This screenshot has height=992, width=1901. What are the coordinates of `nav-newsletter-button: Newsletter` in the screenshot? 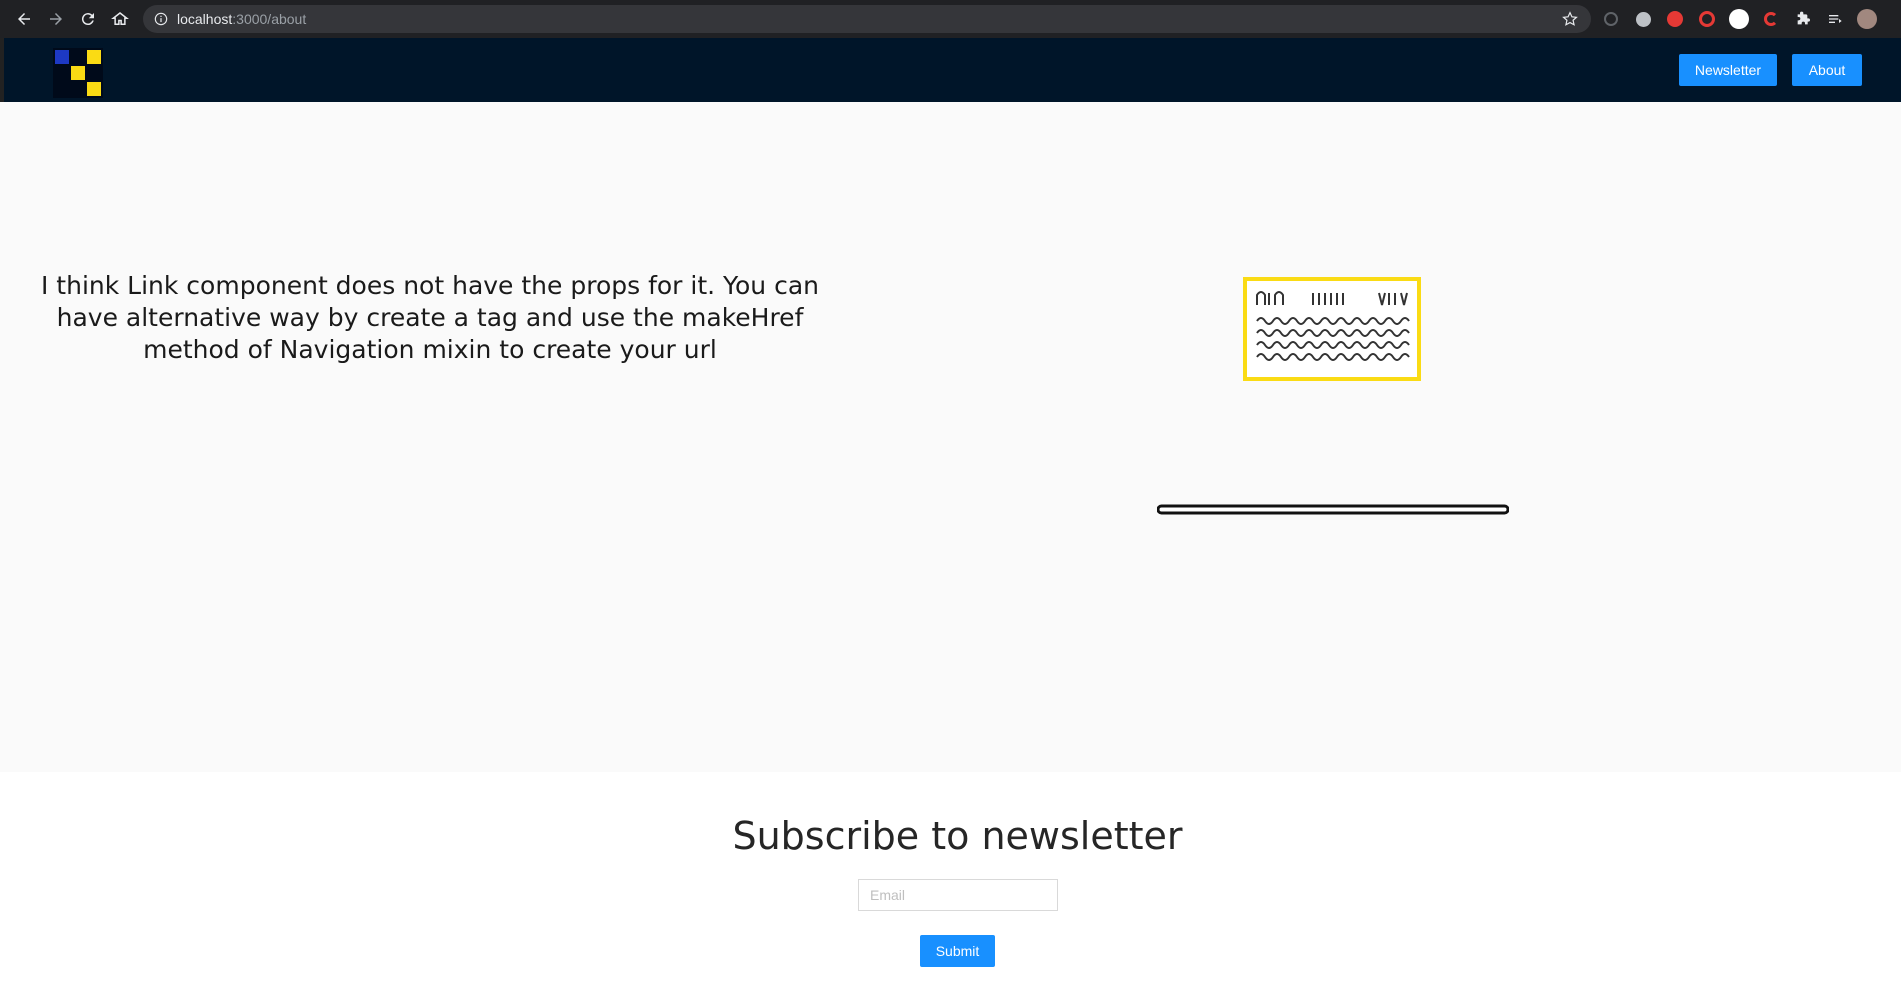 It's located at (1728, 70).